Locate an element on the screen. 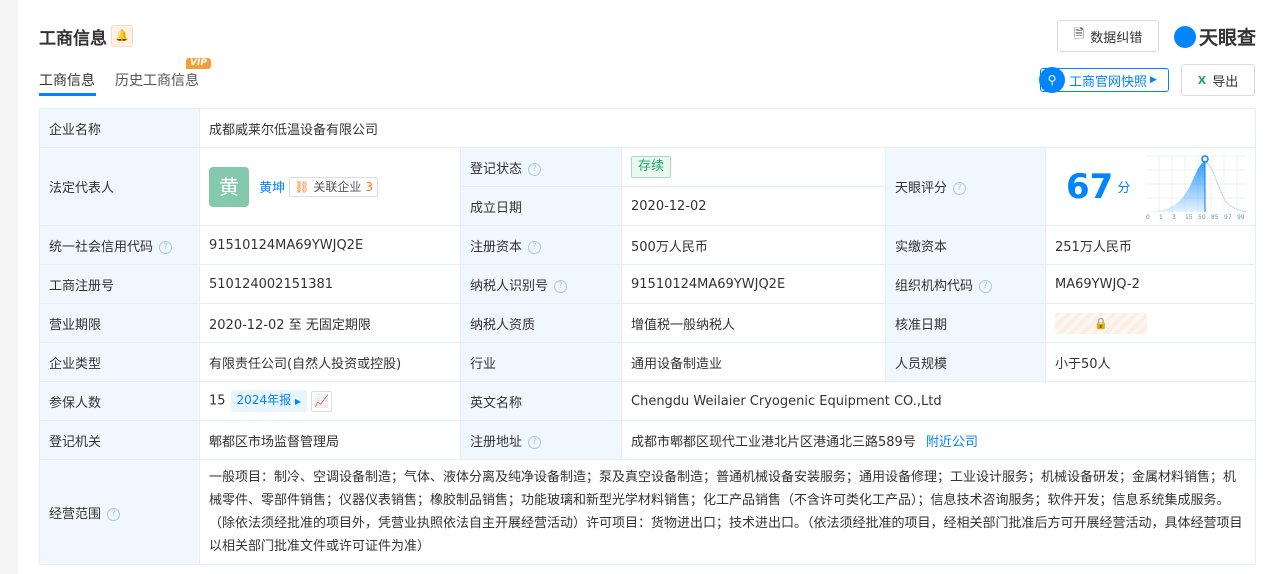 This screenshot has width=1281, height=574. caret-right-icon: ▶ is located at coordinates (1153, 80).